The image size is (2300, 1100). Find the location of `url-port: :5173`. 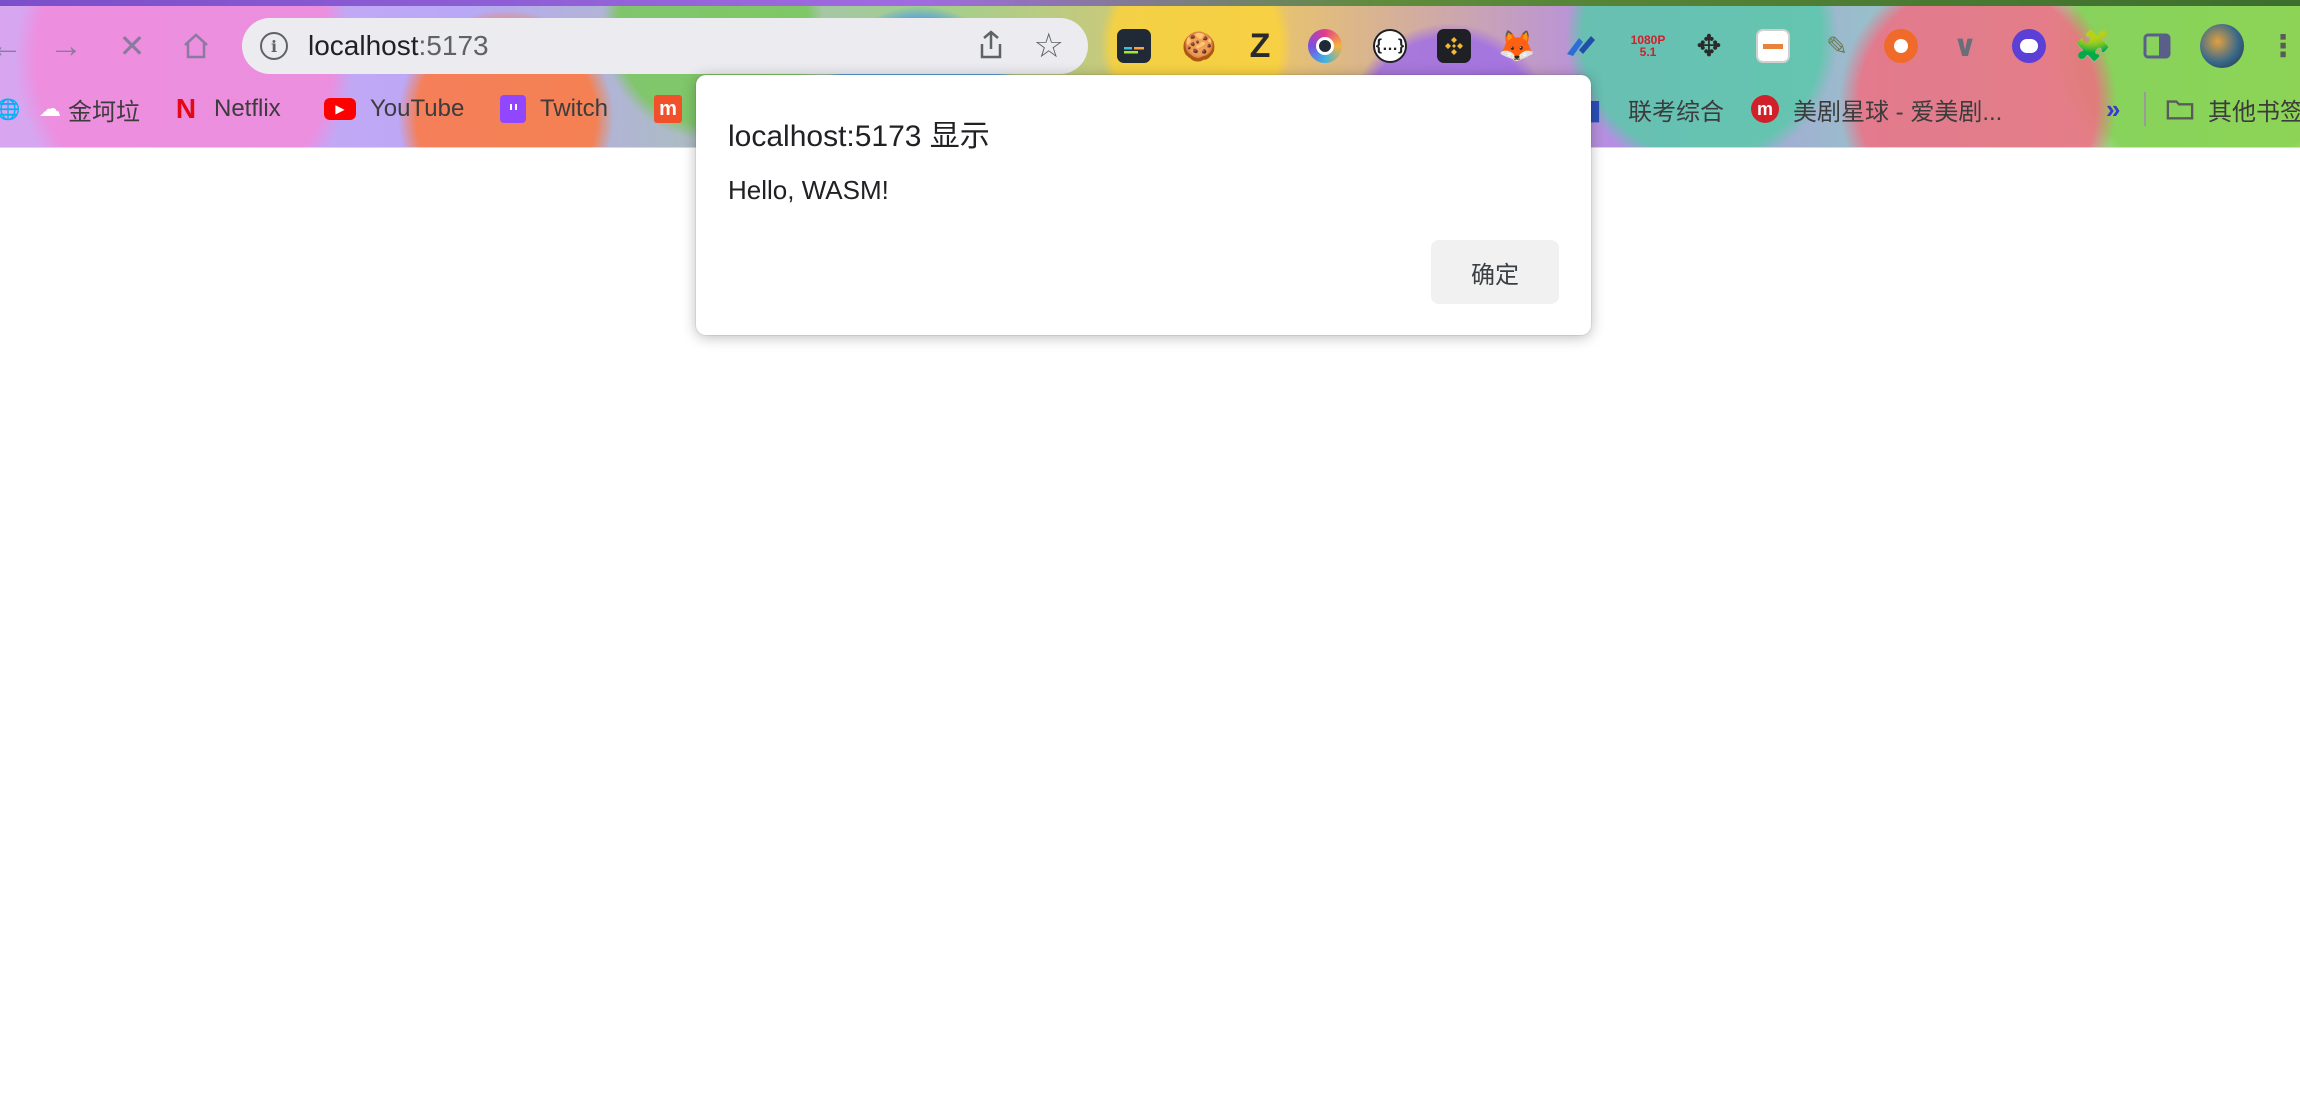

url-port: :5173 is located at coordinates (453, 45).